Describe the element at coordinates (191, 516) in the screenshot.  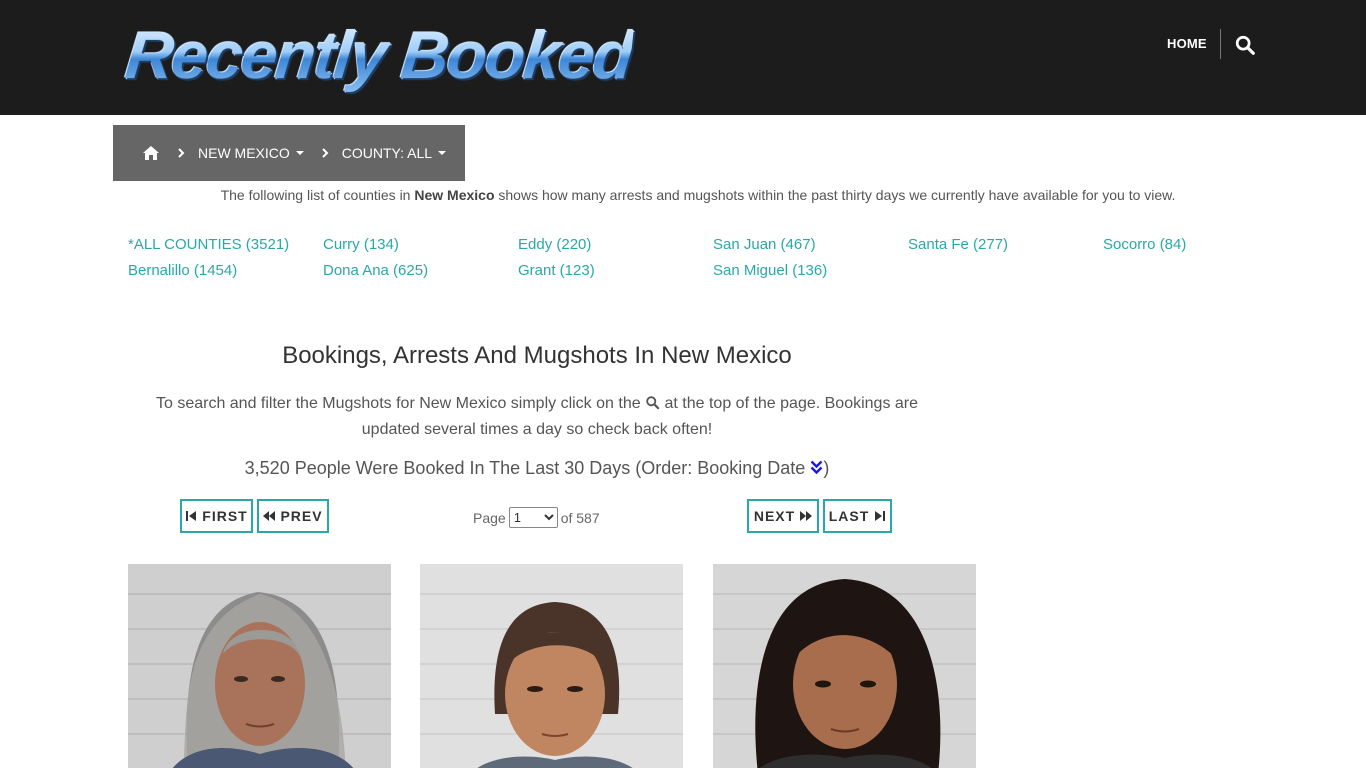
I see `skip-start-icon` at that location.